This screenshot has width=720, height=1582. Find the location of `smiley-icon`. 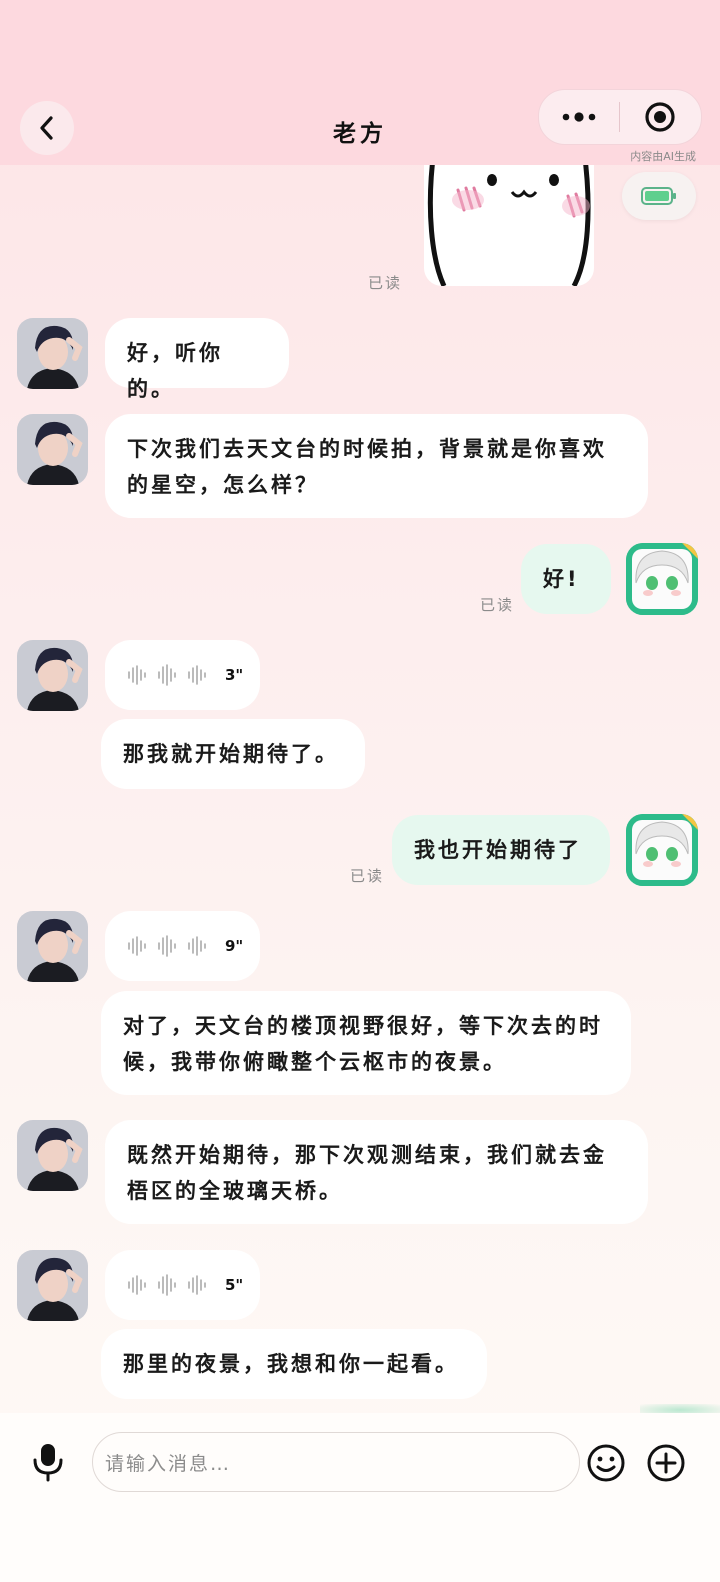

smiley-icon is located at coordinates (606, 1463).